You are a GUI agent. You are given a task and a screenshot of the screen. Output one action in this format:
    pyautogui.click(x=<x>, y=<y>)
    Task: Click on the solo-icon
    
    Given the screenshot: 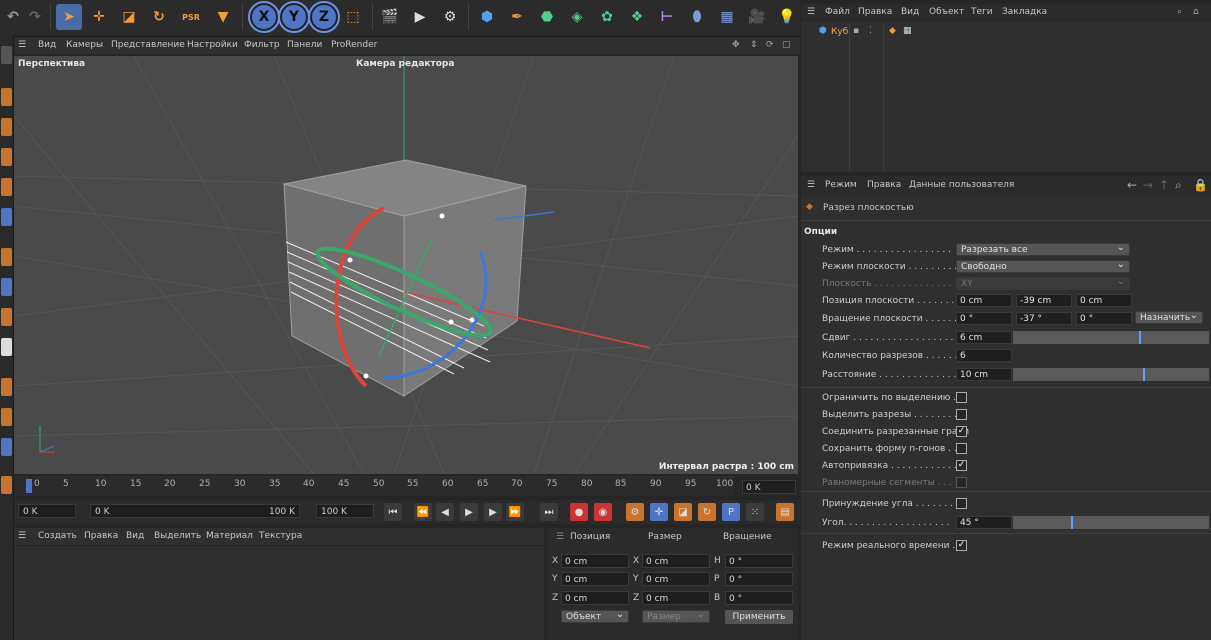 What is the action you would take?
    pyautogui.click(x=6, y=387)
    